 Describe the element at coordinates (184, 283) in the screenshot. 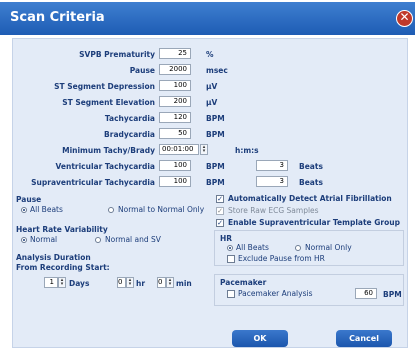

I see `min-label: min` at that location.